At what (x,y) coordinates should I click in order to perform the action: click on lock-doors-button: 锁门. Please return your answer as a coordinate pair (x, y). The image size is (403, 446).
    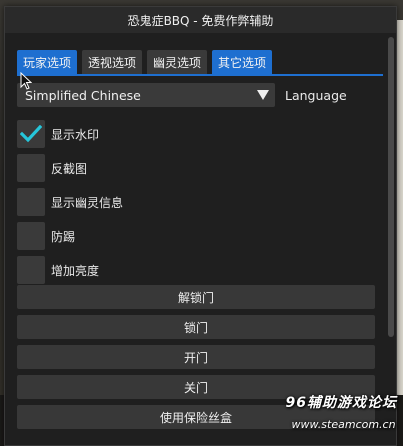
    Looking at the image, I should click on (196, 327).